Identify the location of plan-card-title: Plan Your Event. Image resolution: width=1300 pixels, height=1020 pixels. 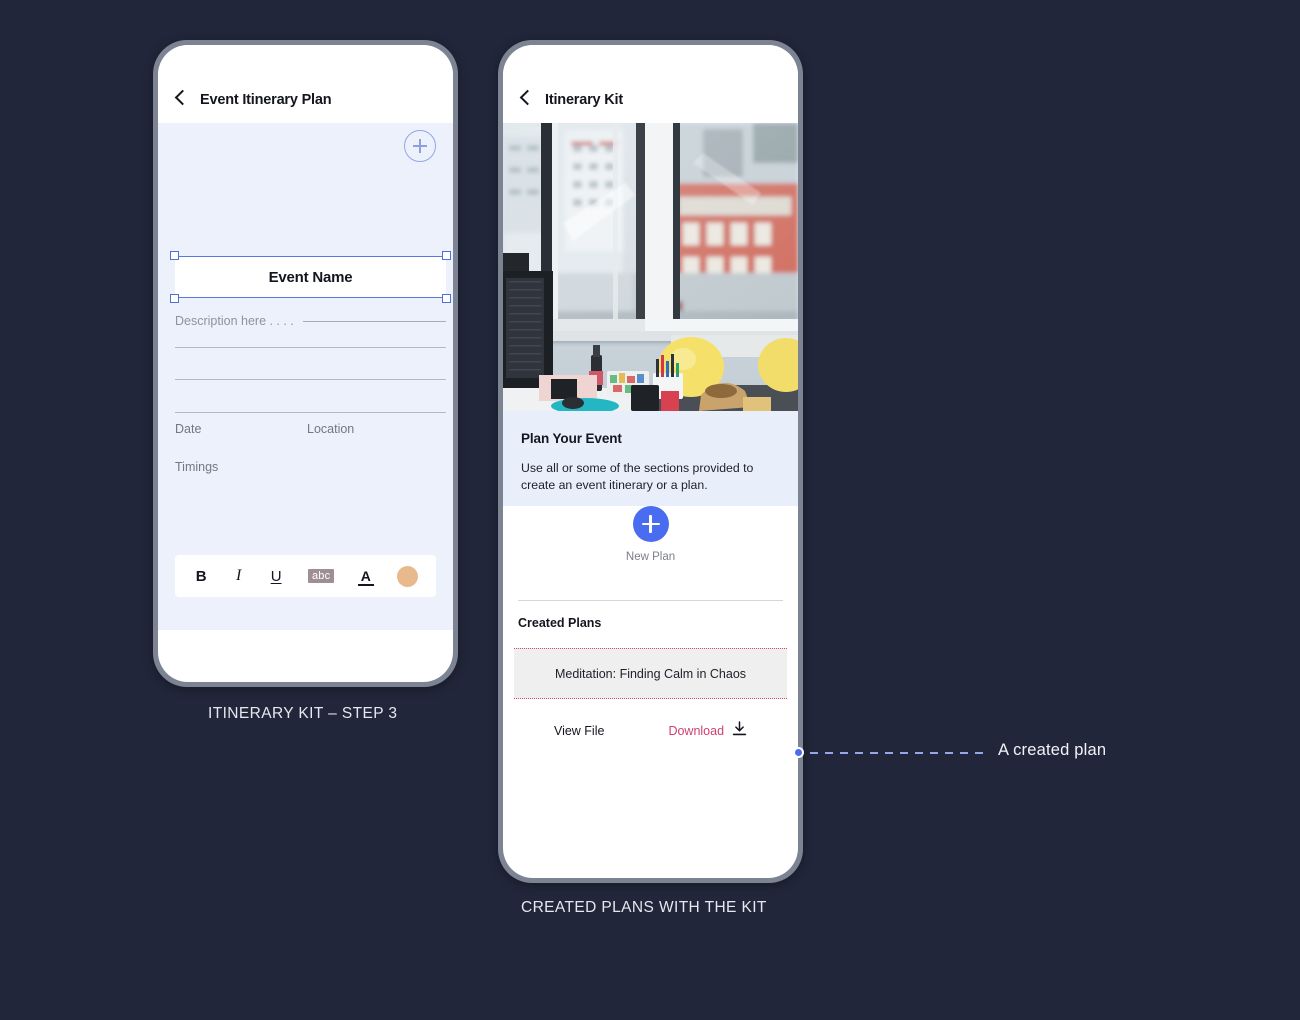
(571, 438).